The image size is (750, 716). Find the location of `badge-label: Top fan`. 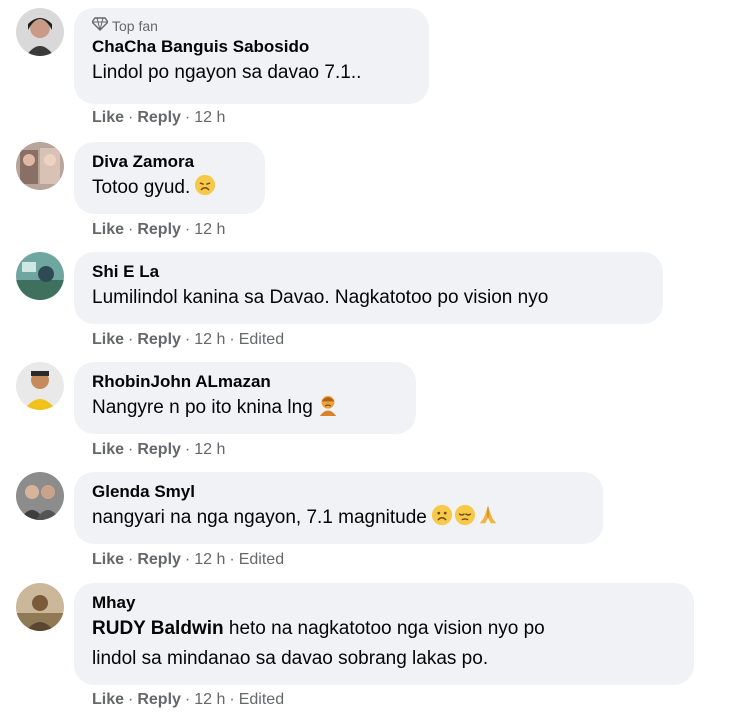

badge-label: Top fan is located at coordinates (135, 26).